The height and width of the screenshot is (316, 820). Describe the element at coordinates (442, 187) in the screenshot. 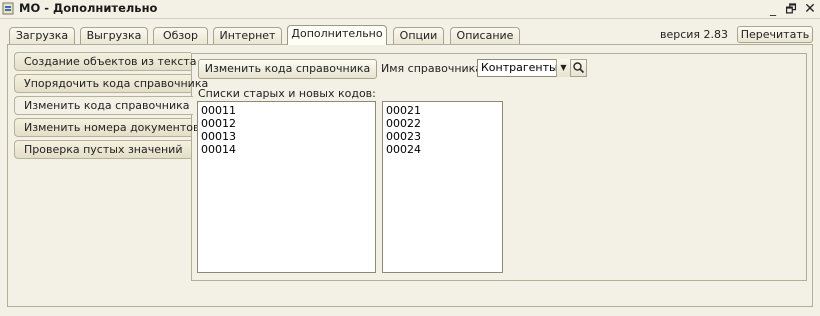

I see `new-codes-list: 00021 00022 00023 00024` at that location.